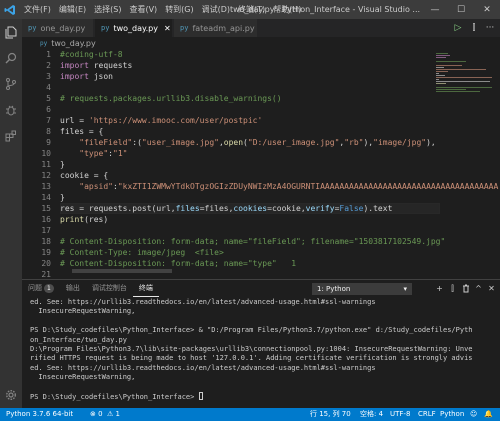 Image resolution: width=500 pixels, height=421 pixels. I want to click on code-token: False, so click(351, 208).